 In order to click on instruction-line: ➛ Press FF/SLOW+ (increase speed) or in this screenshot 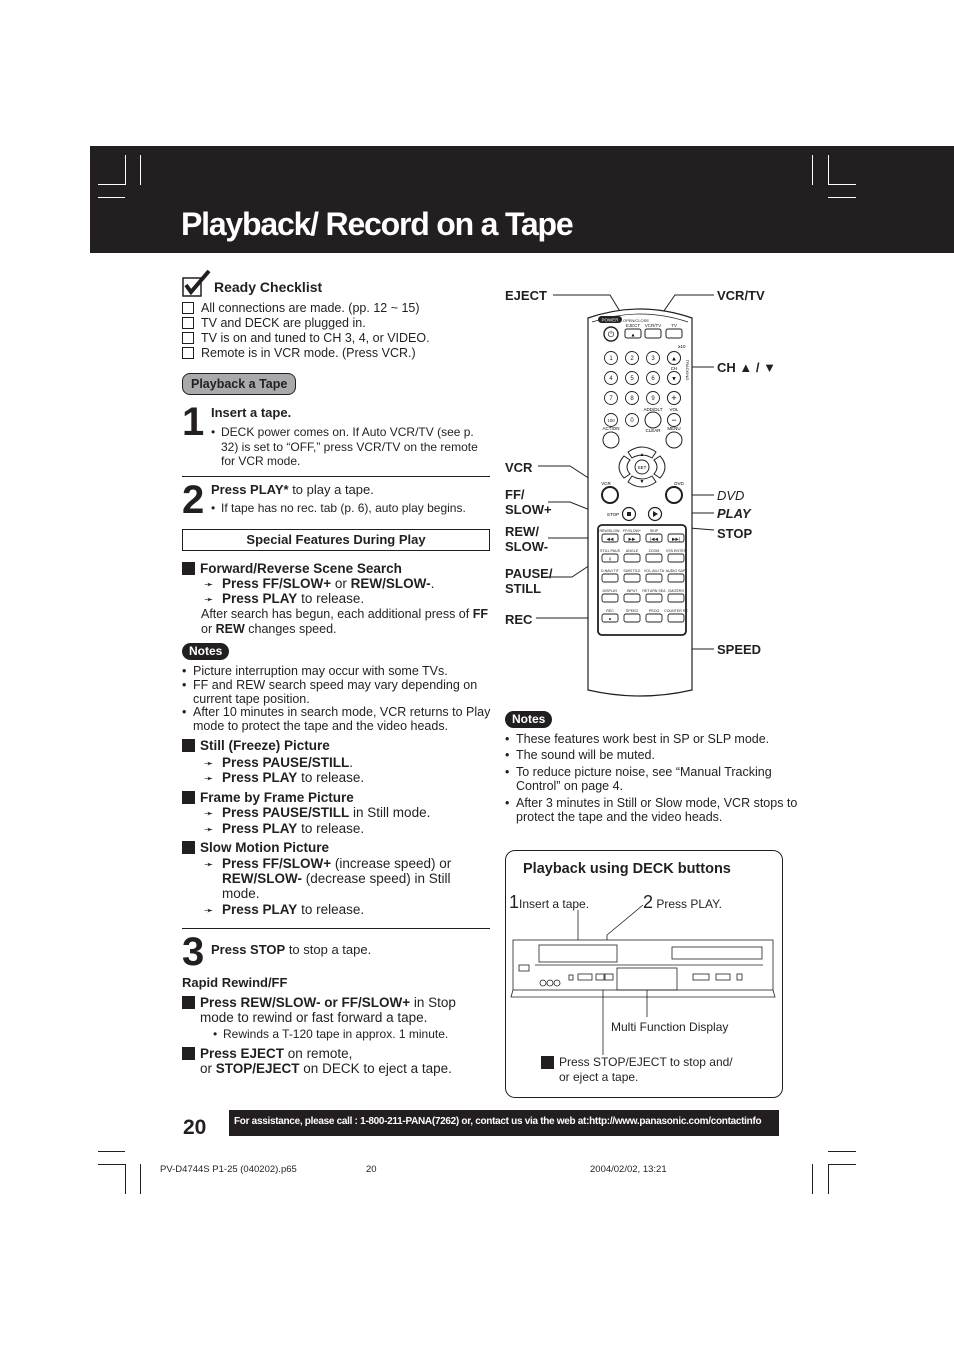, I will do `click(328, 863)`.